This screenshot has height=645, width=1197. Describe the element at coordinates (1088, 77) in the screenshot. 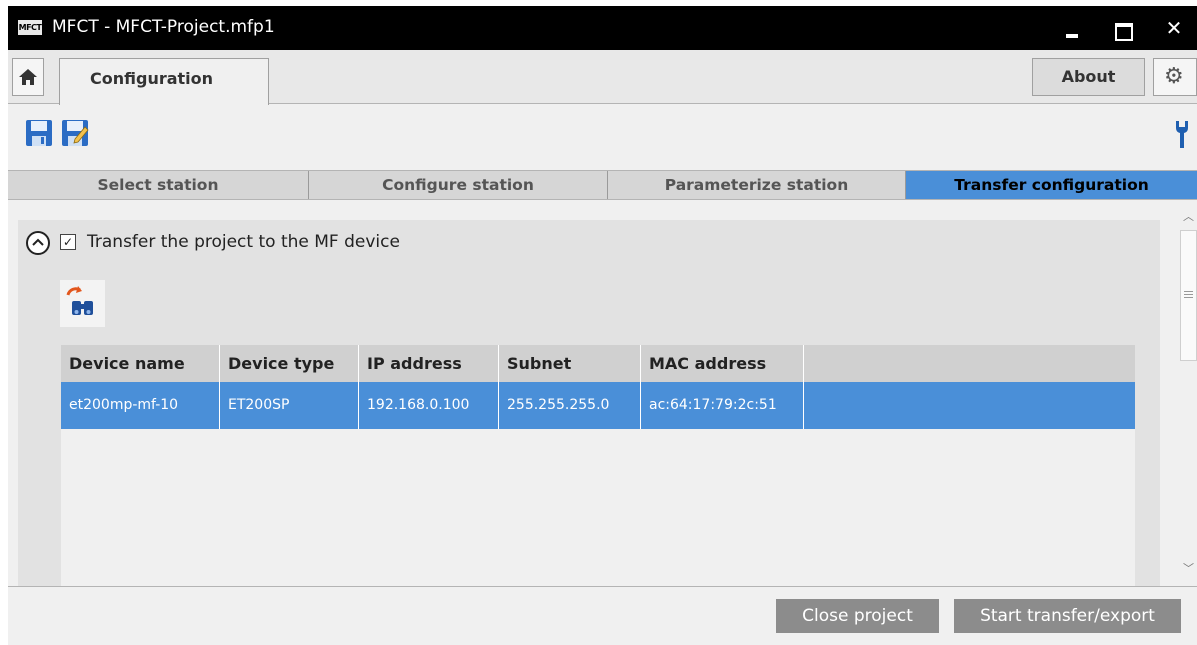

I see `about-button: About` at that location.